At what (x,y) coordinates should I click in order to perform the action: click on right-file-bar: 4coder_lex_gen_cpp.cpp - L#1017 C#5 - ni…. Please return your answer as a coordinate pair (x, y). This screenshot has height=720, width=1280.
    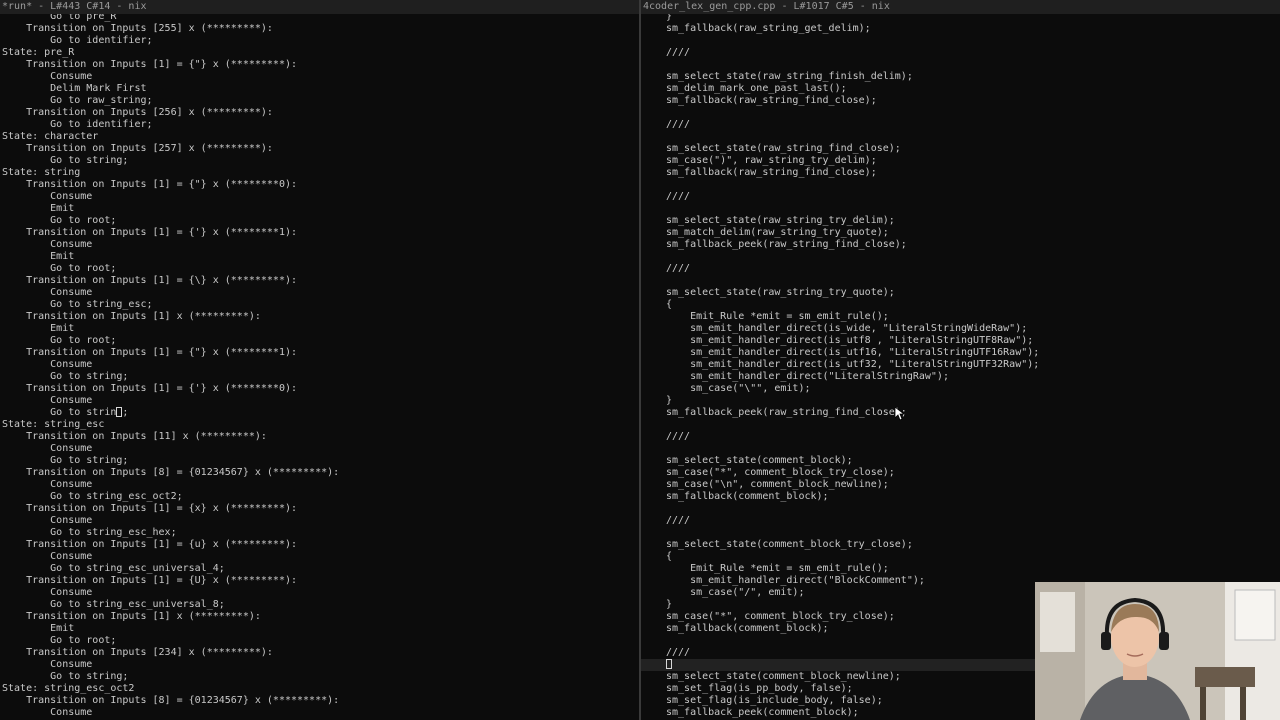
    Looking at the image, I should click on (960, 7).